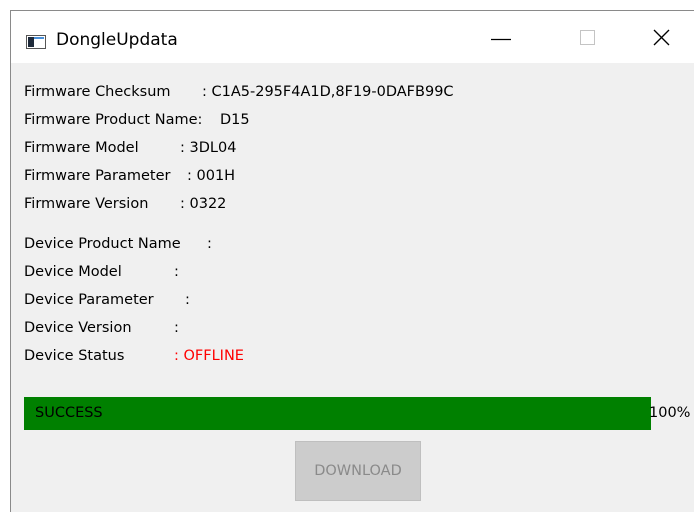  What do you see at coordinates (117, 40) in the screenshot?
I see `window-title: DongleUpdata` at bounding box center [117, 40].